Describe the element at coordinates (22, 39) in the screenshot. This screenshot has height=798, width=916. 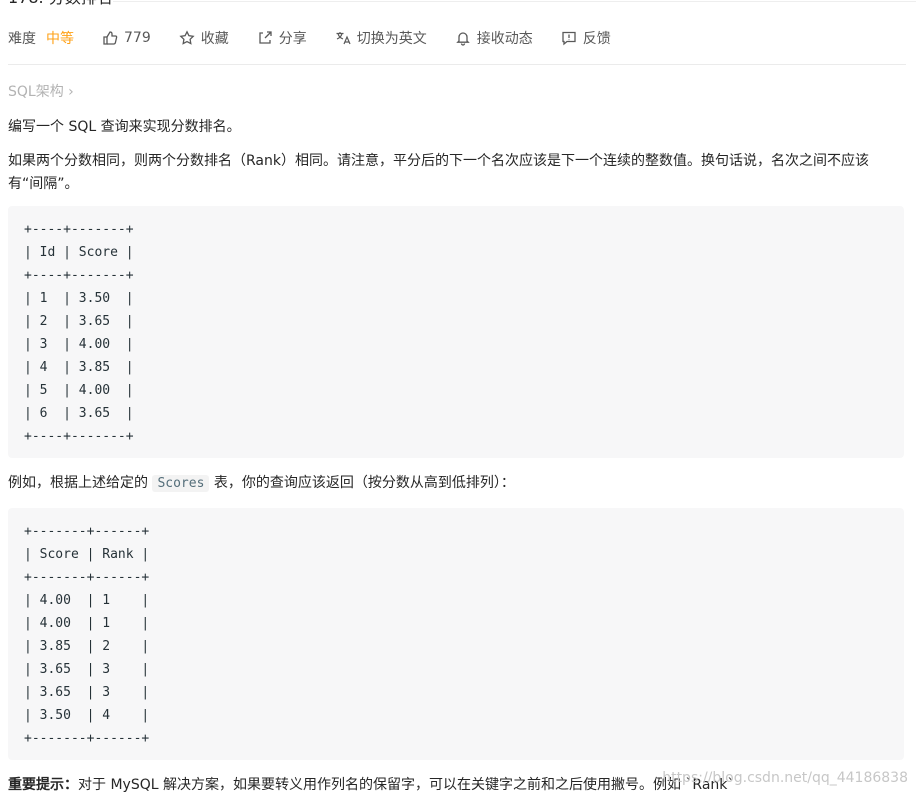
I see `difficulty-label: 难度` at that location.